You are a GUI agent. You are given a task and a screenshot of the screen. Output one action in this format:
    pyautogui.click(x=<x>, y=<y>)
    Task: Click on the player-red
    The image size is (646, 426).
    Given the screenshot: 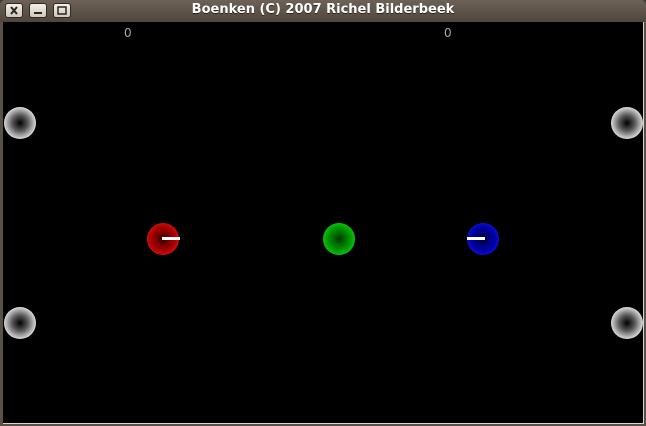 What is the action you would take?
    pyautogui.click(x=163, y=239)
    